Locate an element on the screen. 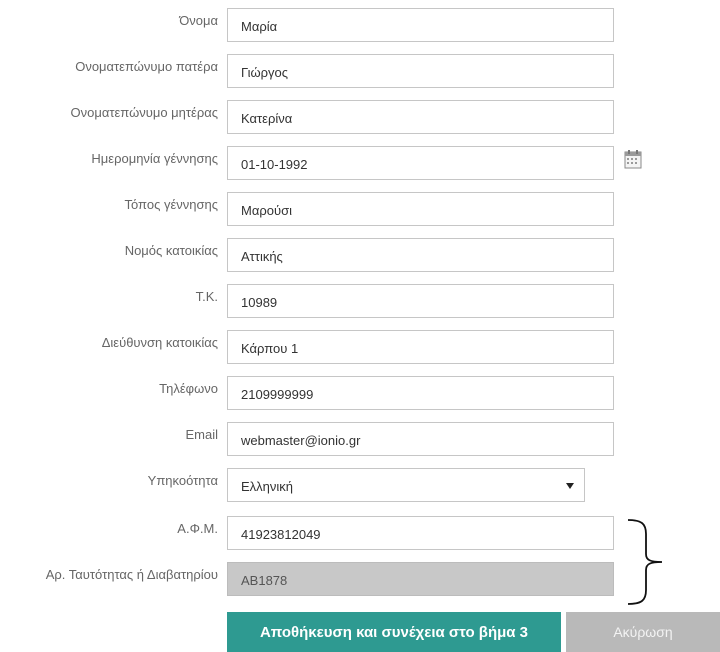 This screenshot has height=652, width=720. prefecture-input: Αττικής is located at coordinates (420, 255).